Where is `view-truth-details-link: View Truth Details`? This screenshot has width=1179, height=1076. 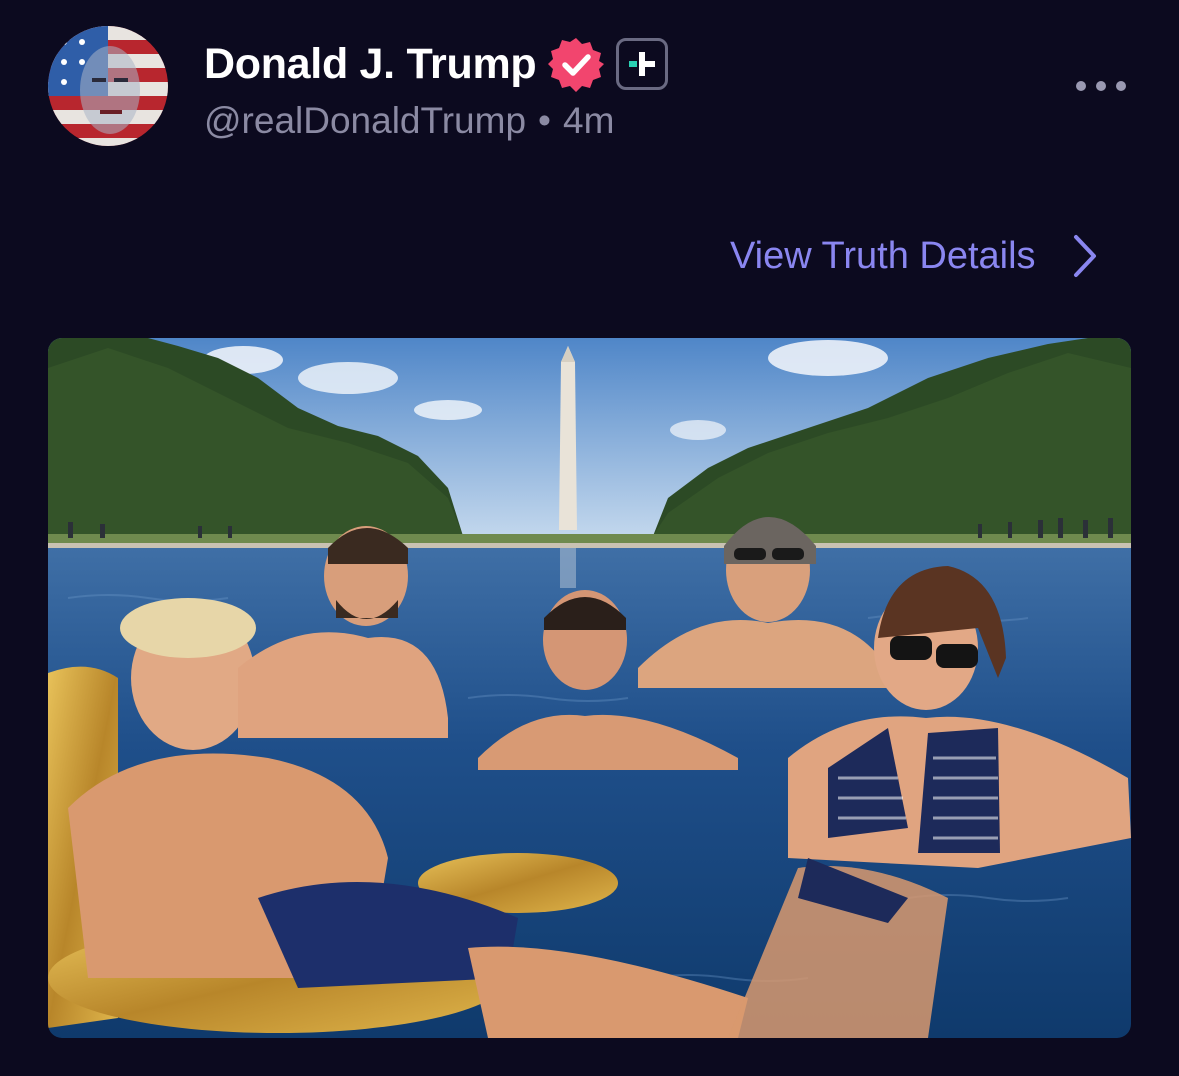 view-truth-details-link: View Truth Details is located at coordinates (915, 256).